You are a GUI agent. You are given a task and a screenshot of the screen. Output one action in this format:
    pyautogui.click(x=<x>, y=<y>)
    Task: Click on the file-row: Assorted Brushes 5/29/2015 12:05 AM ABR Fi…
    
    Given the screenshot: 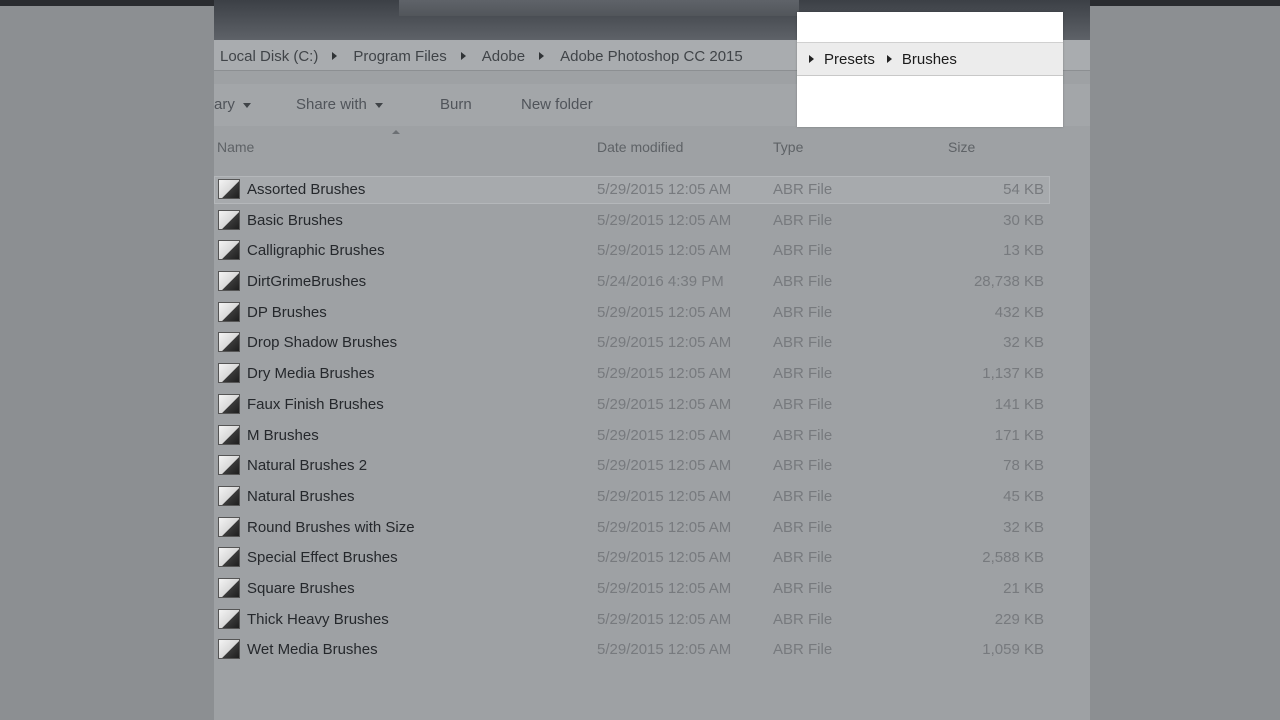 What is the action you would take?
    pyautogui.click(x=652, y=189)
    